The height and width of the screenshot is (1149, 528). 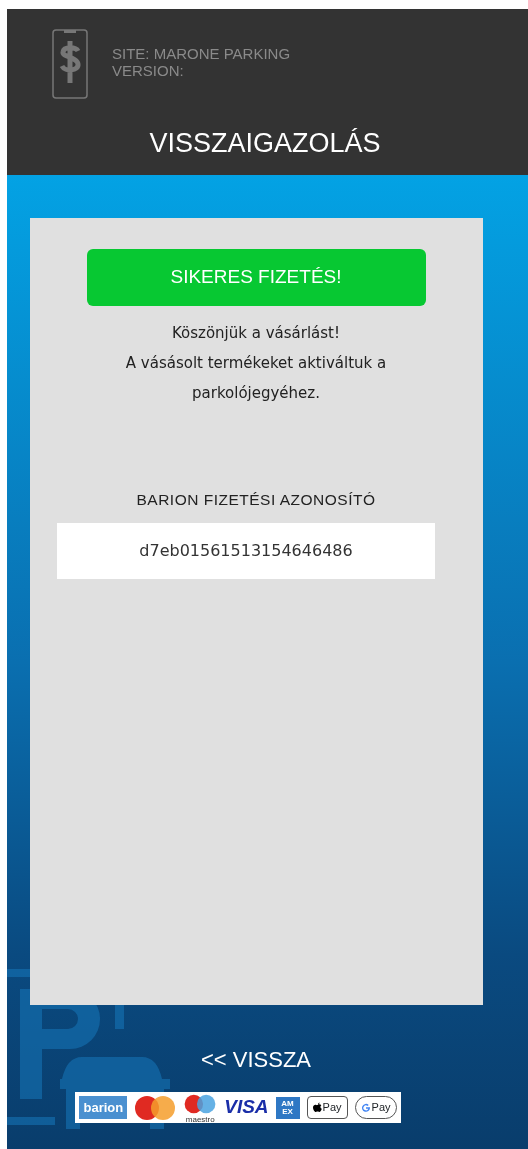 I want to click on message-text: A vásásolt termékeket aktiváltuk a parkolójegyéhez., so click(x=256, y=378).